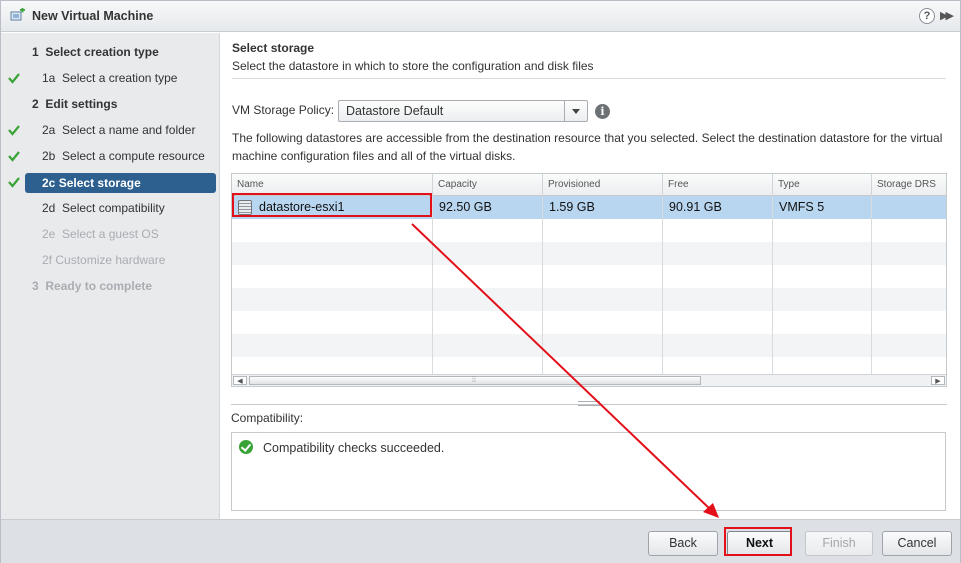  What do you see at coordinates (110, 52) in the screenshot?
I see `step-select-creation-type: 1 Select creation type` at bounding box center [110, 52].